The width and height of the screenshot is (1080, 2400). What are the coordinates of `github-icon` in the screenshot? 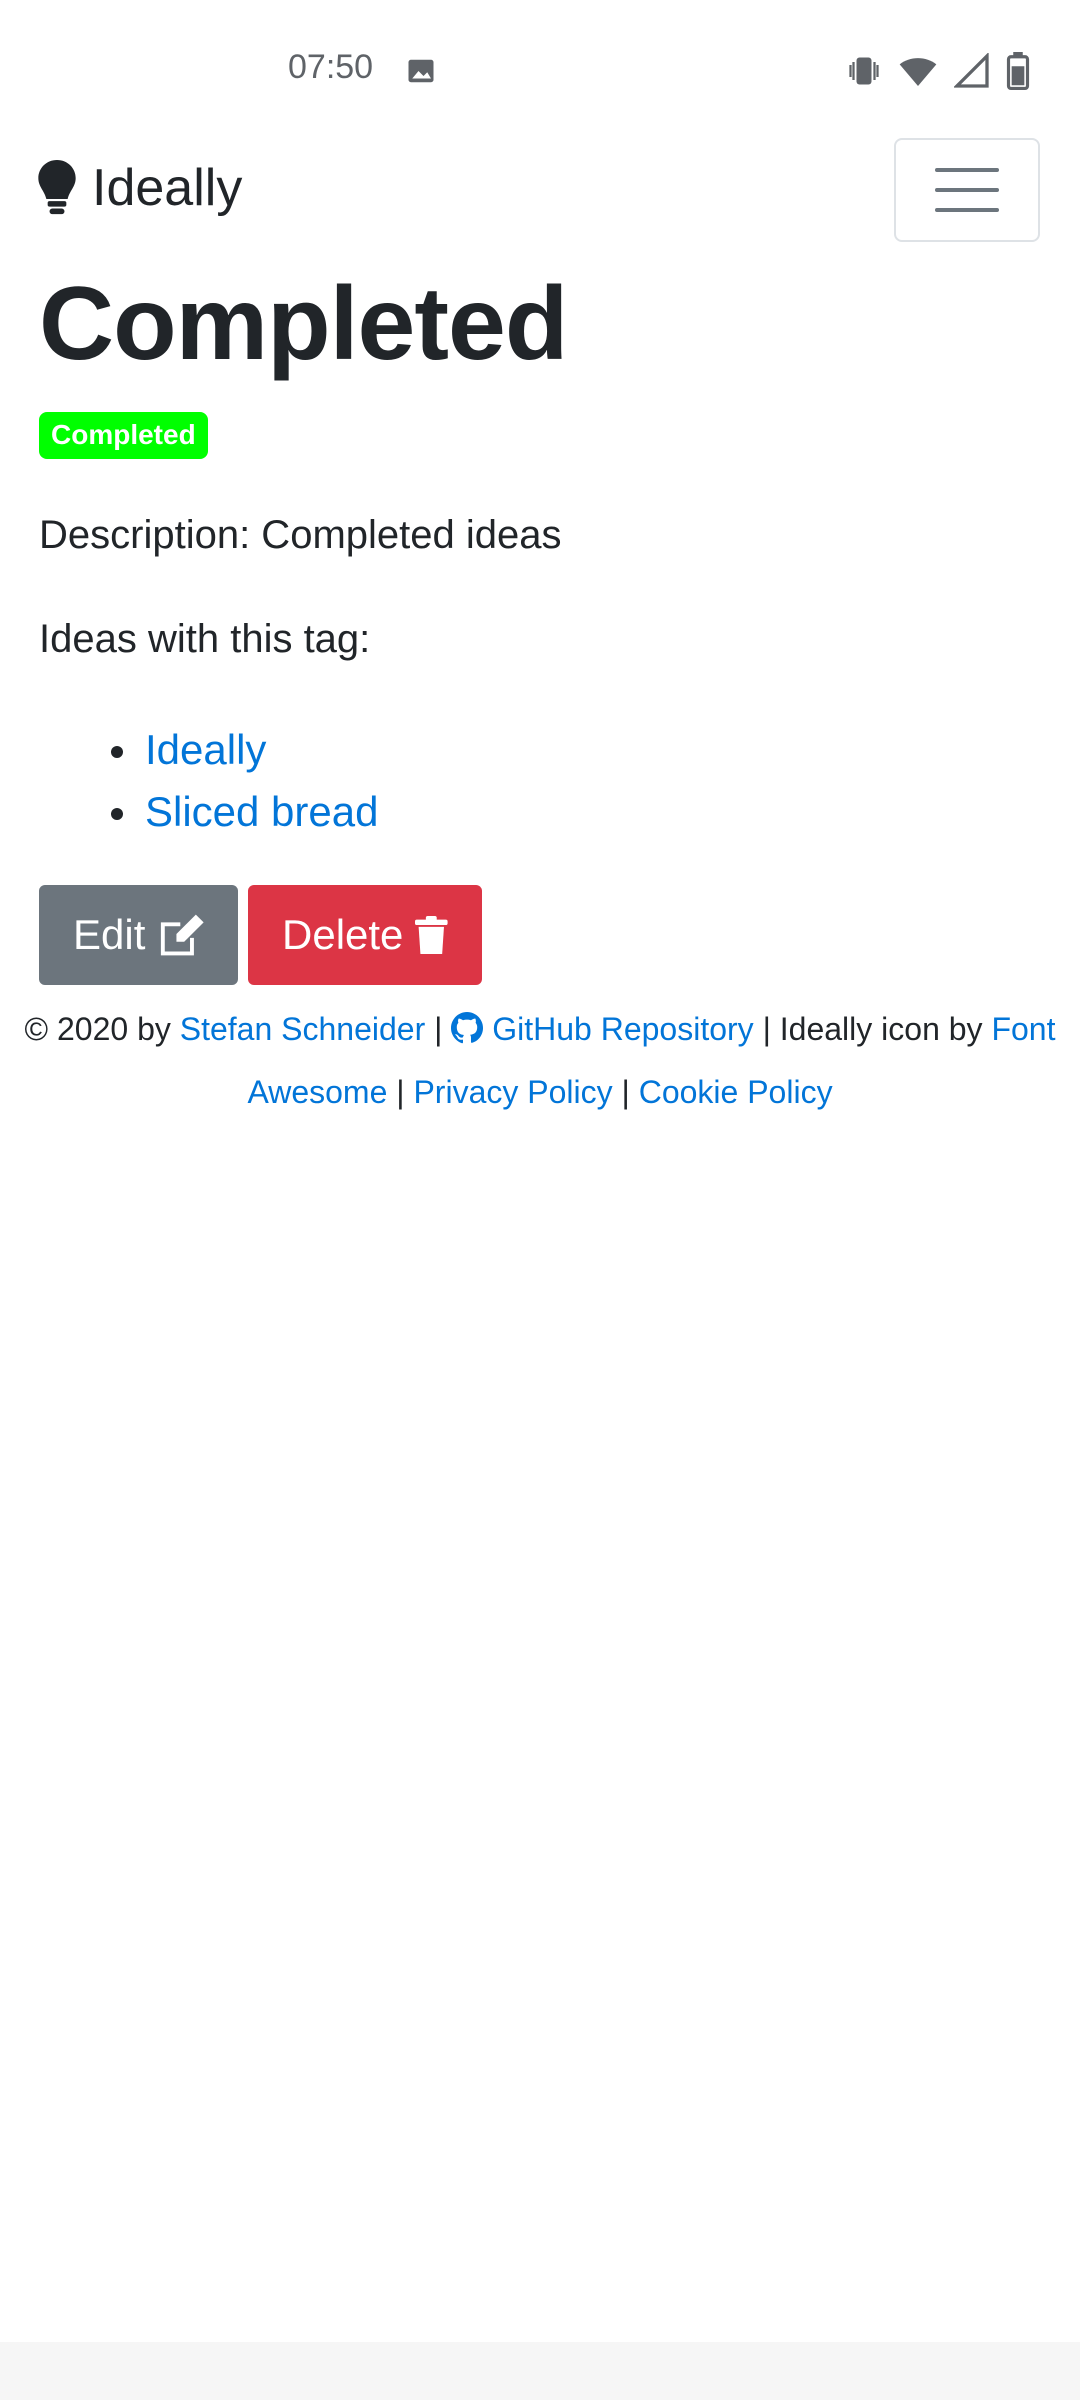 It's located at (467, 1028).